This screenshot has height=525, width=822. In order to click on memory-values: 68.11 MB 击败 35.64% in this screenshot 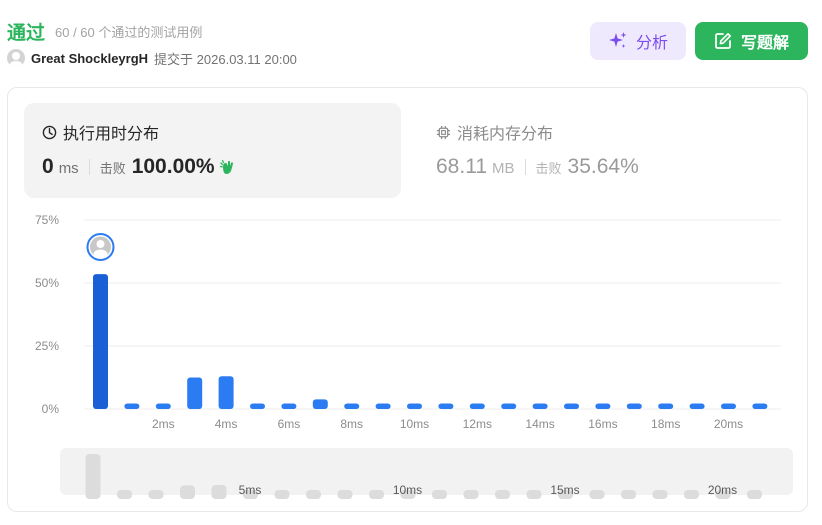, I will do `click(537, 167)`.